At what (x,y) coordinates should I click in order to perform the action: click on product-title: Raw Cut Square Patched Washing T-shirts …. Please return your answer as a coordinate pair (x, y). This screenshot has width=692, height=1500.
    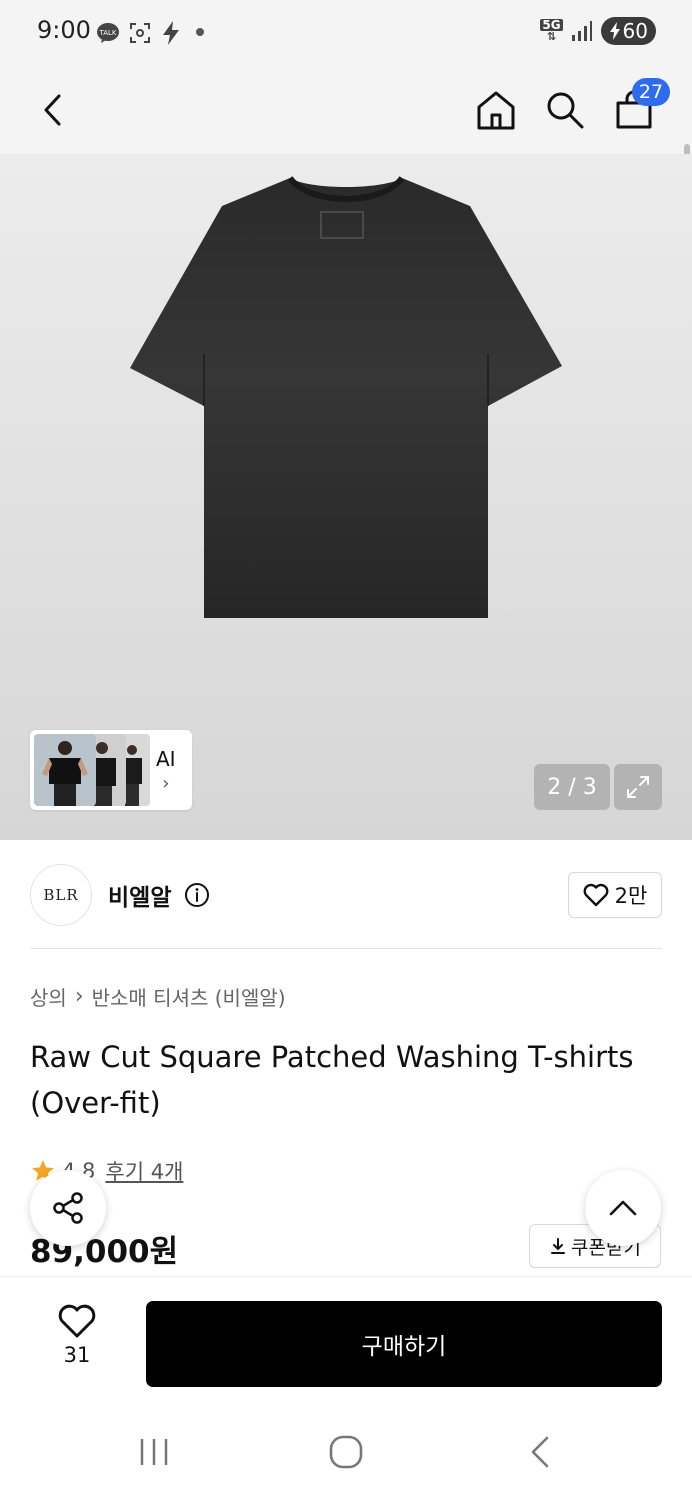
    Looking at the image, I should click on (332, 1080).